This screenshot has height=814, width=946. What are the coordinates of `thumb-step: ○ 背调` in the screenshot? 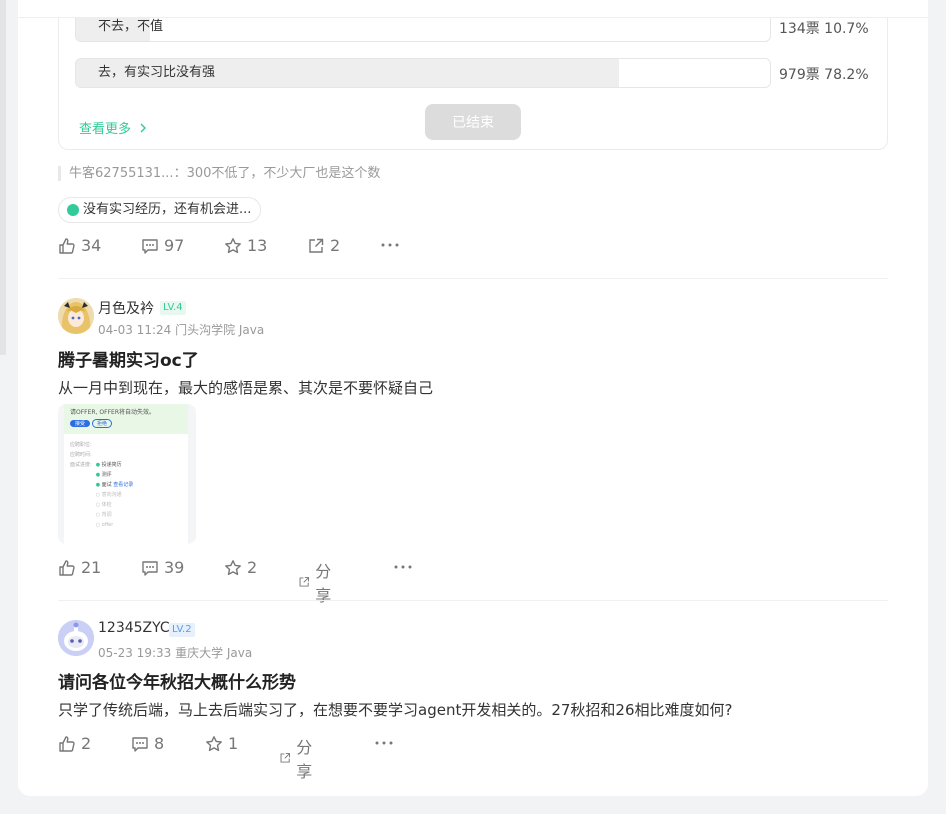 It's located at (103, 515).